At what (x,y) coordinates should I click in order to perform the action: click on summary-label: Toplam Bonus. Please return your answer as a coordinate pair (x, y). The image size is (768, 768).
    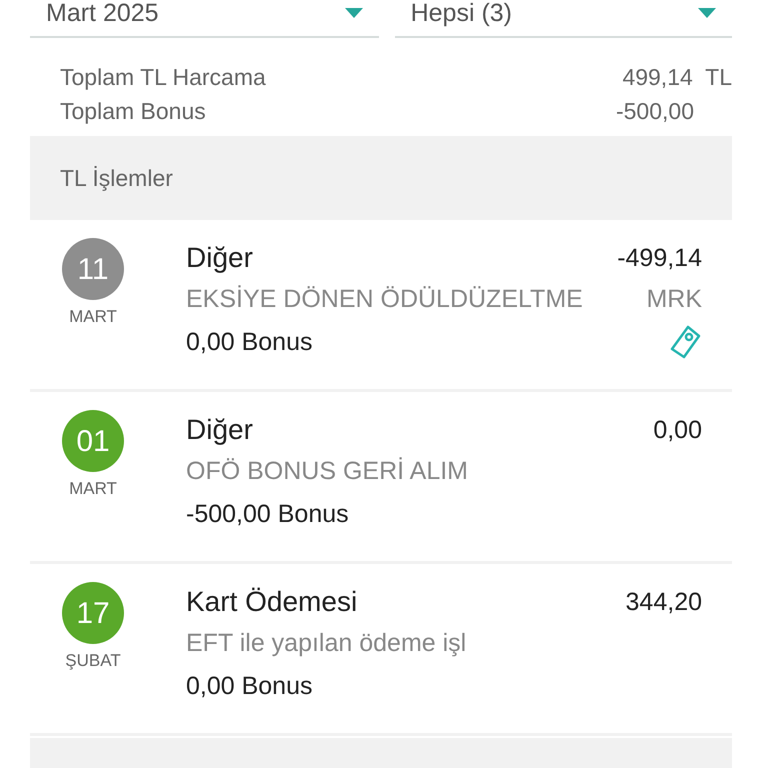
    Looking at the image, I should click on (133, 111).